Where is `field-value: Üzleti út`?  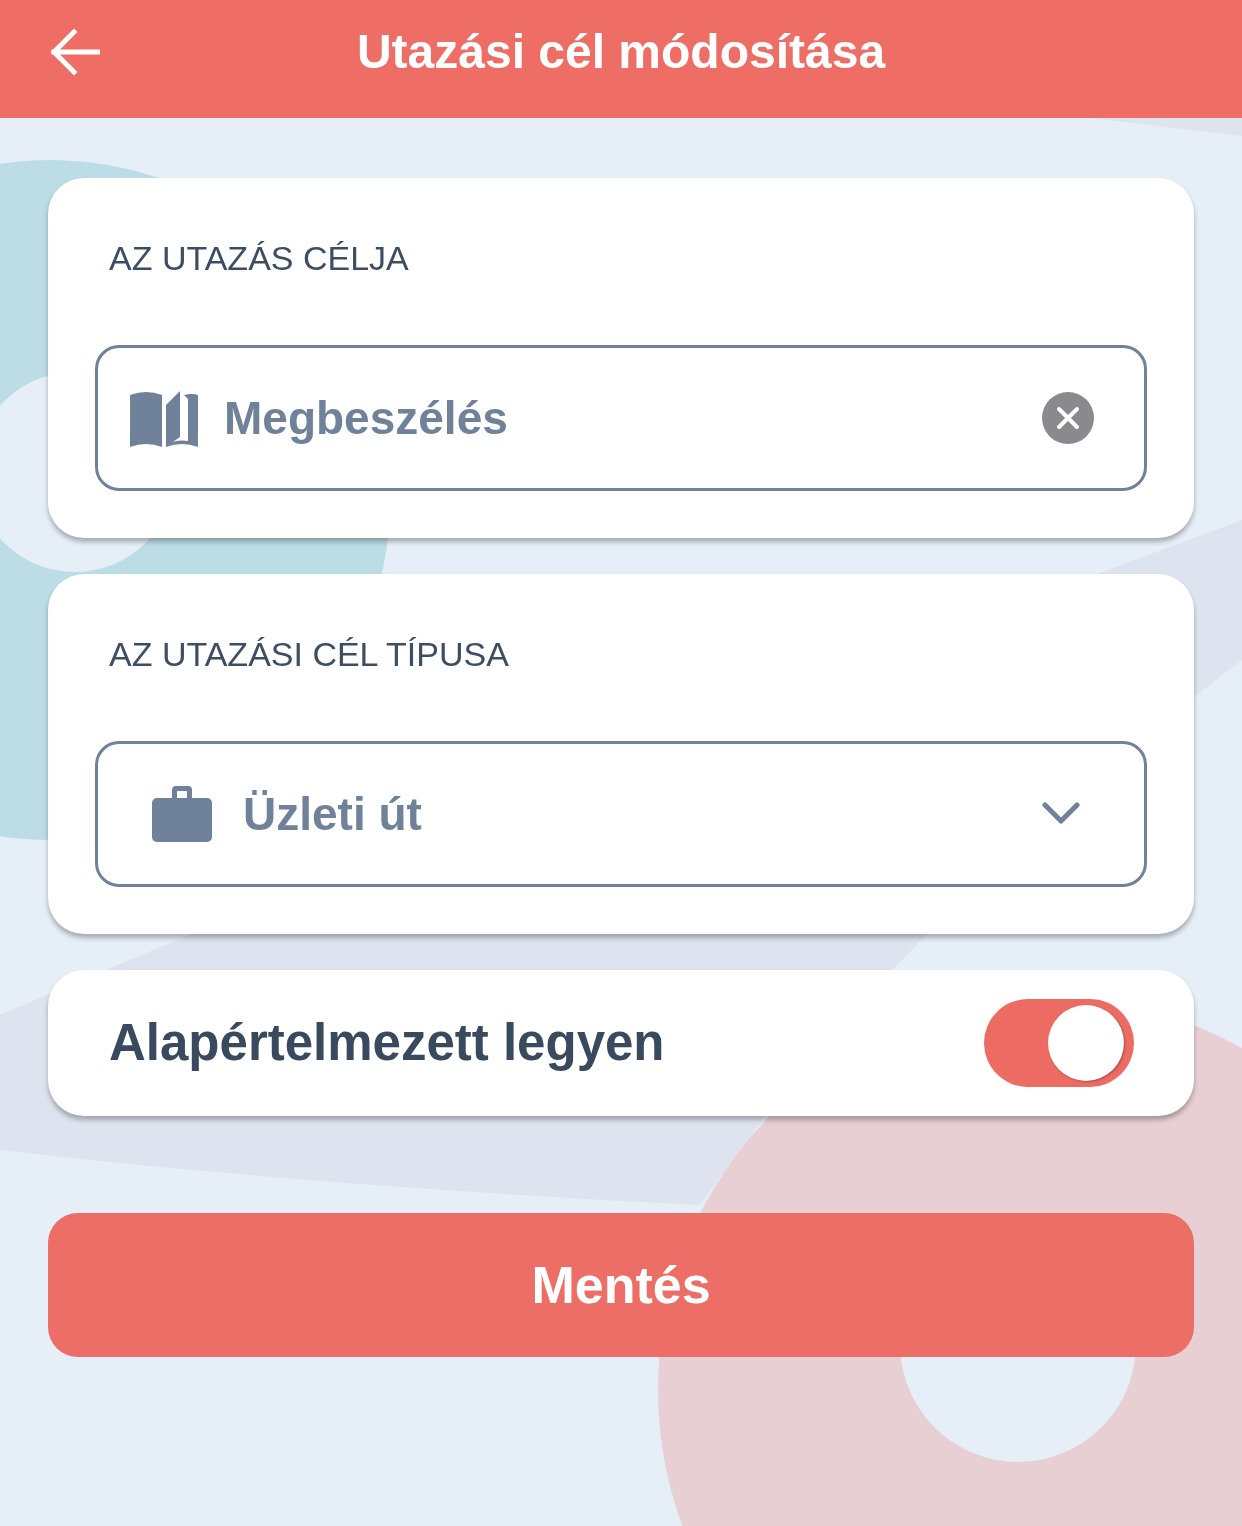 field-value: Üzleti út is located at coordinates (332, 814).